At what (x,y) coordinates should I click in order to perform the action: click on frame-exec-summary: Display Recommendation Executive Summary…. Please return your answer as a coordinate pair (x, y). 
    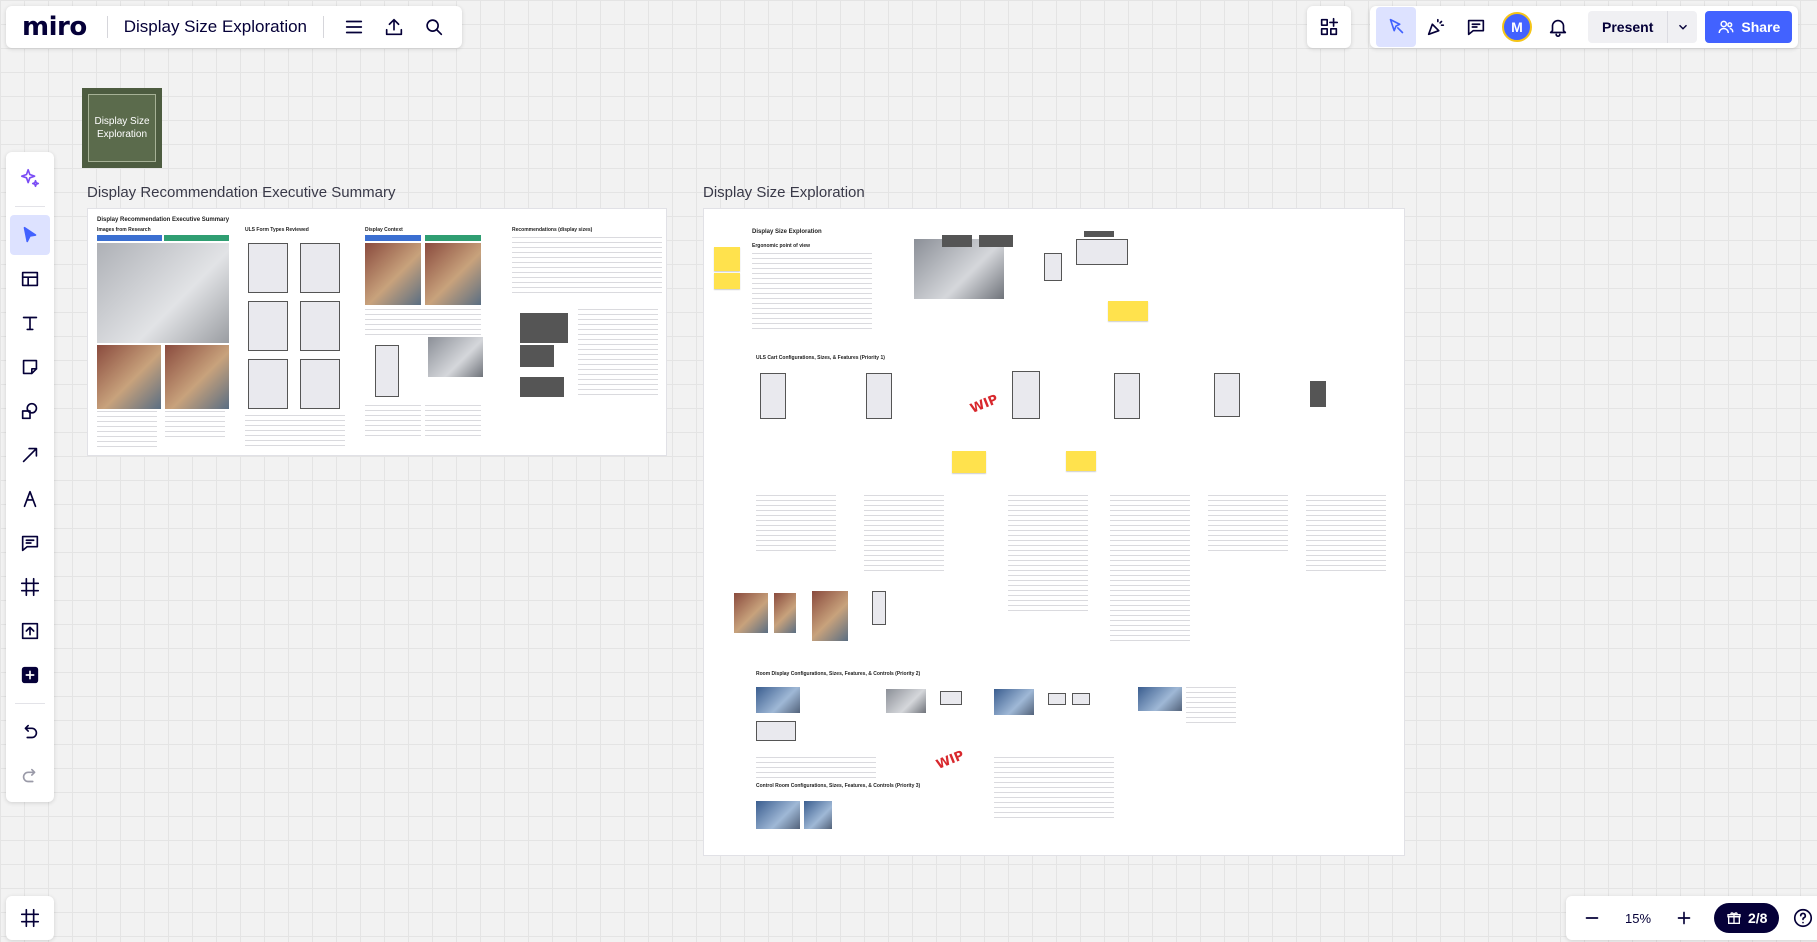
    Looking at the image, I should click on (377, 332).